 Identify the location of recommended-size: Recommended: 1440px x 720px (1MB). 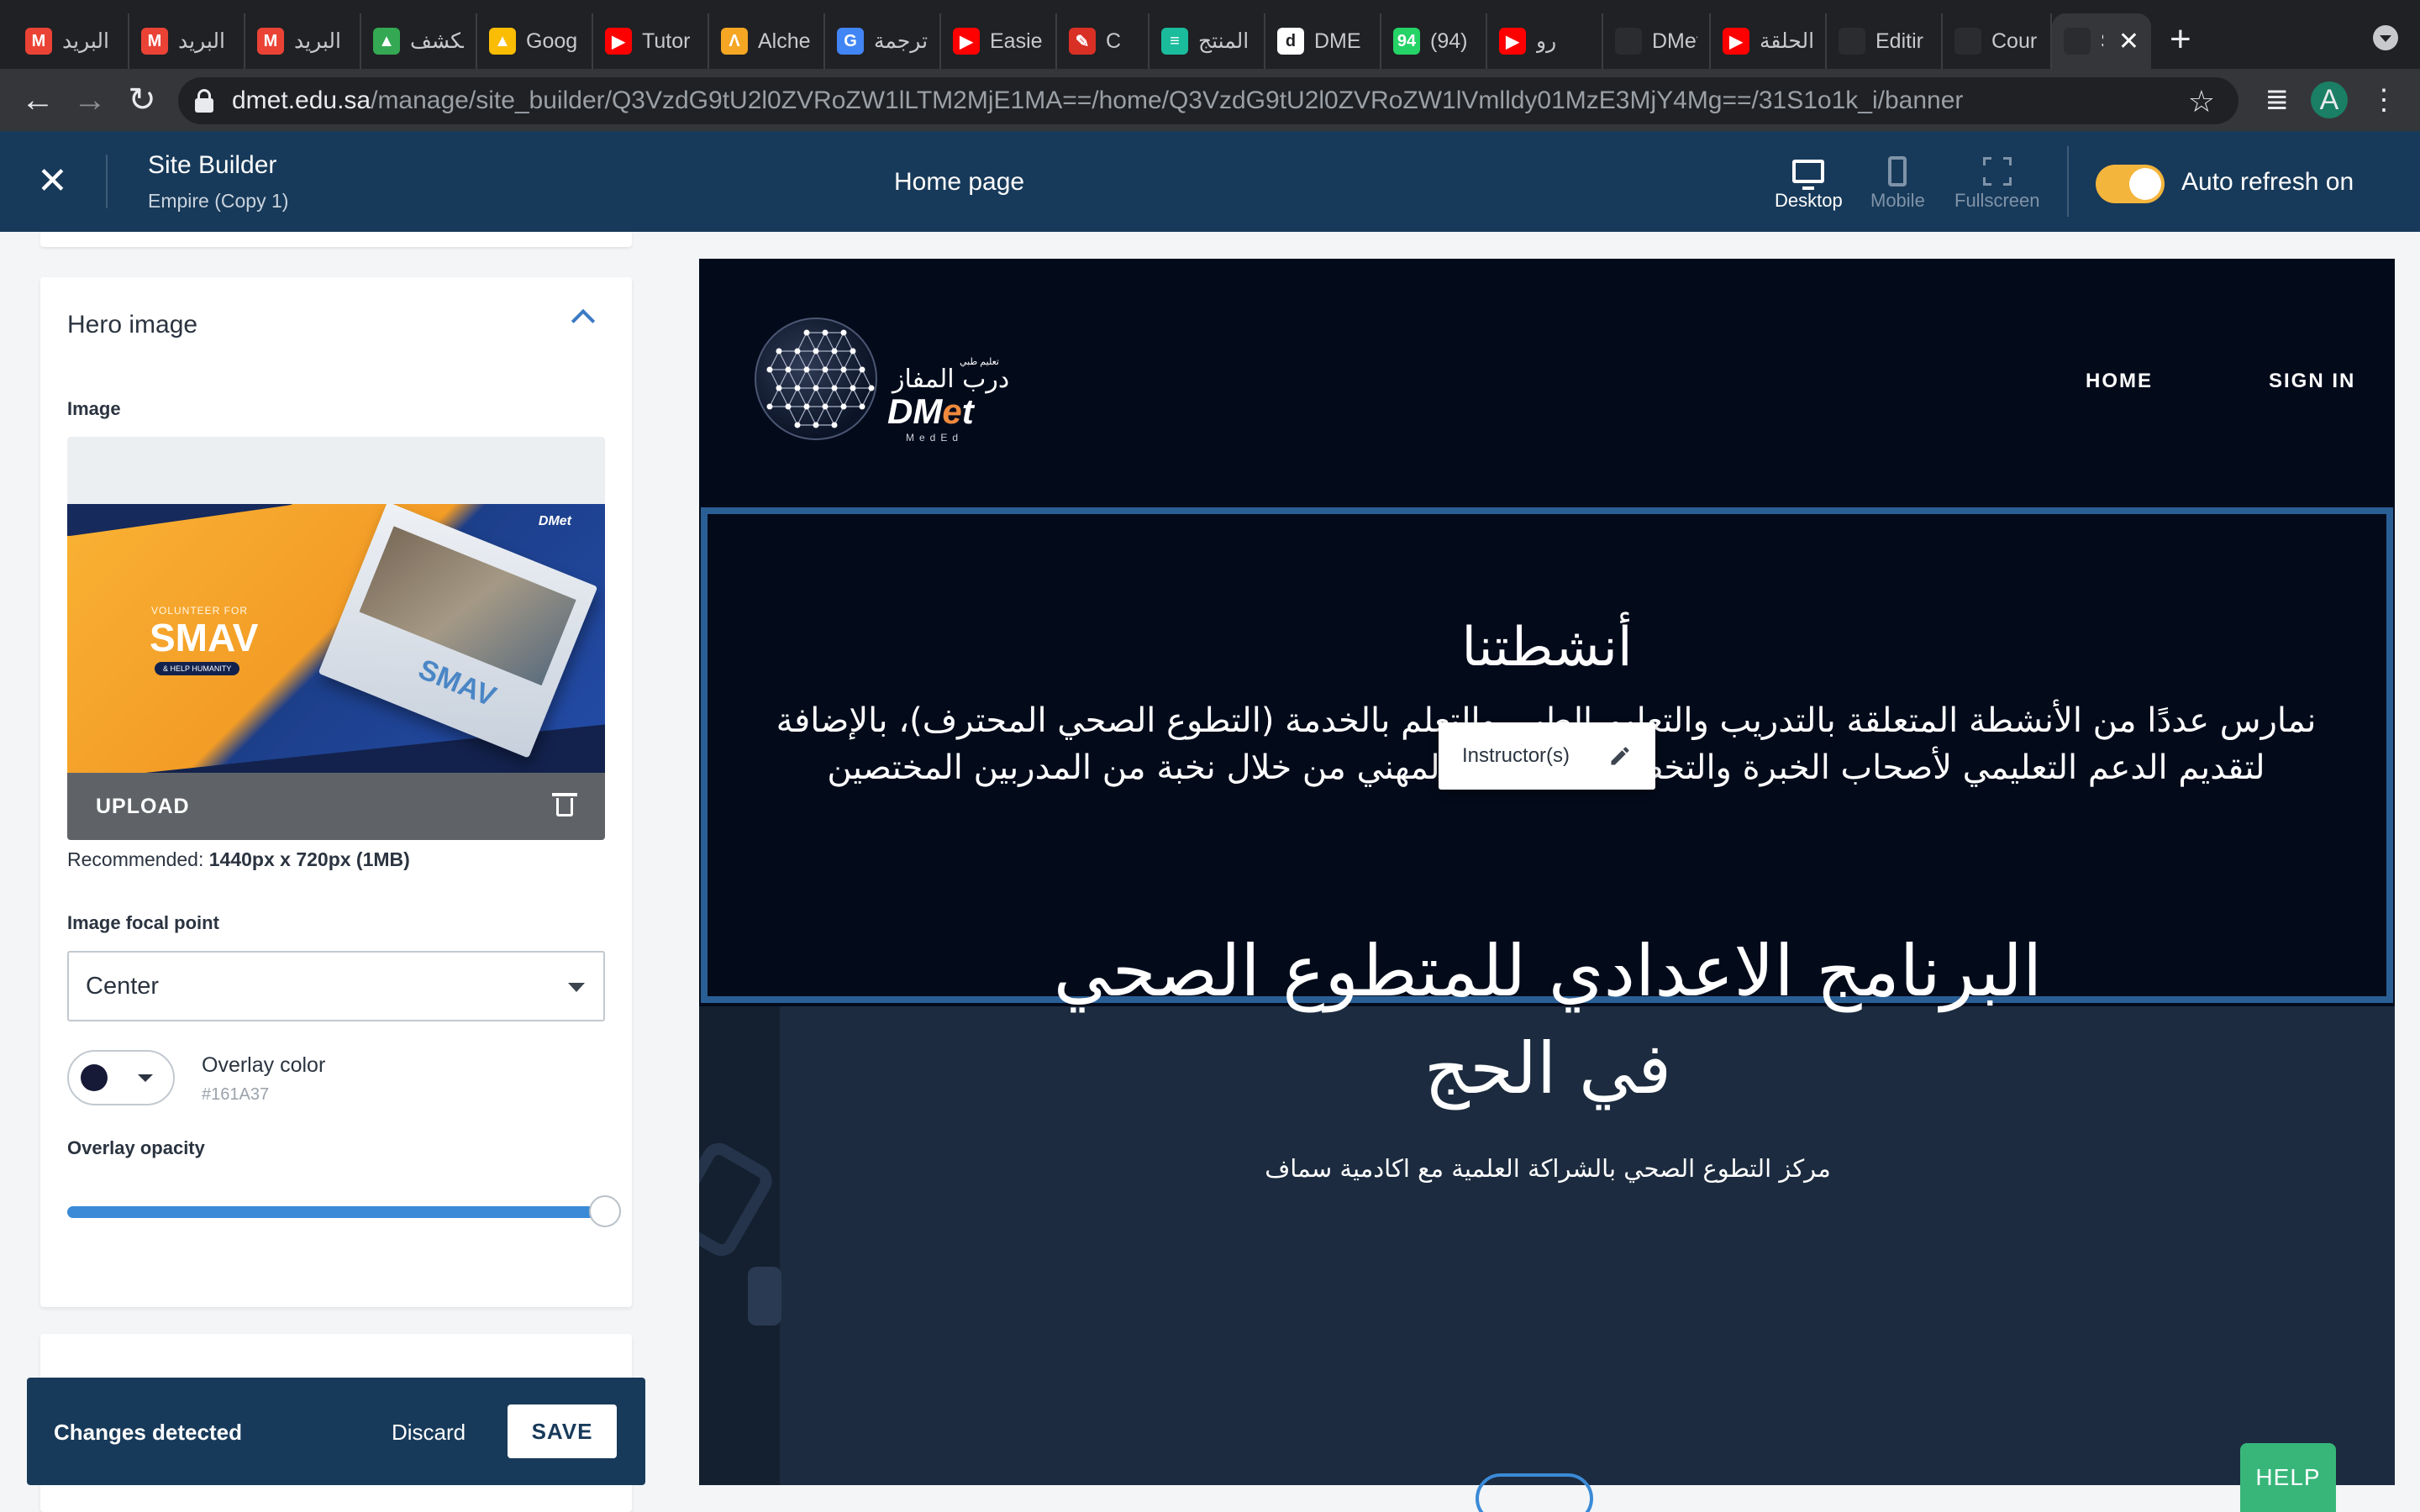
(239, 859).